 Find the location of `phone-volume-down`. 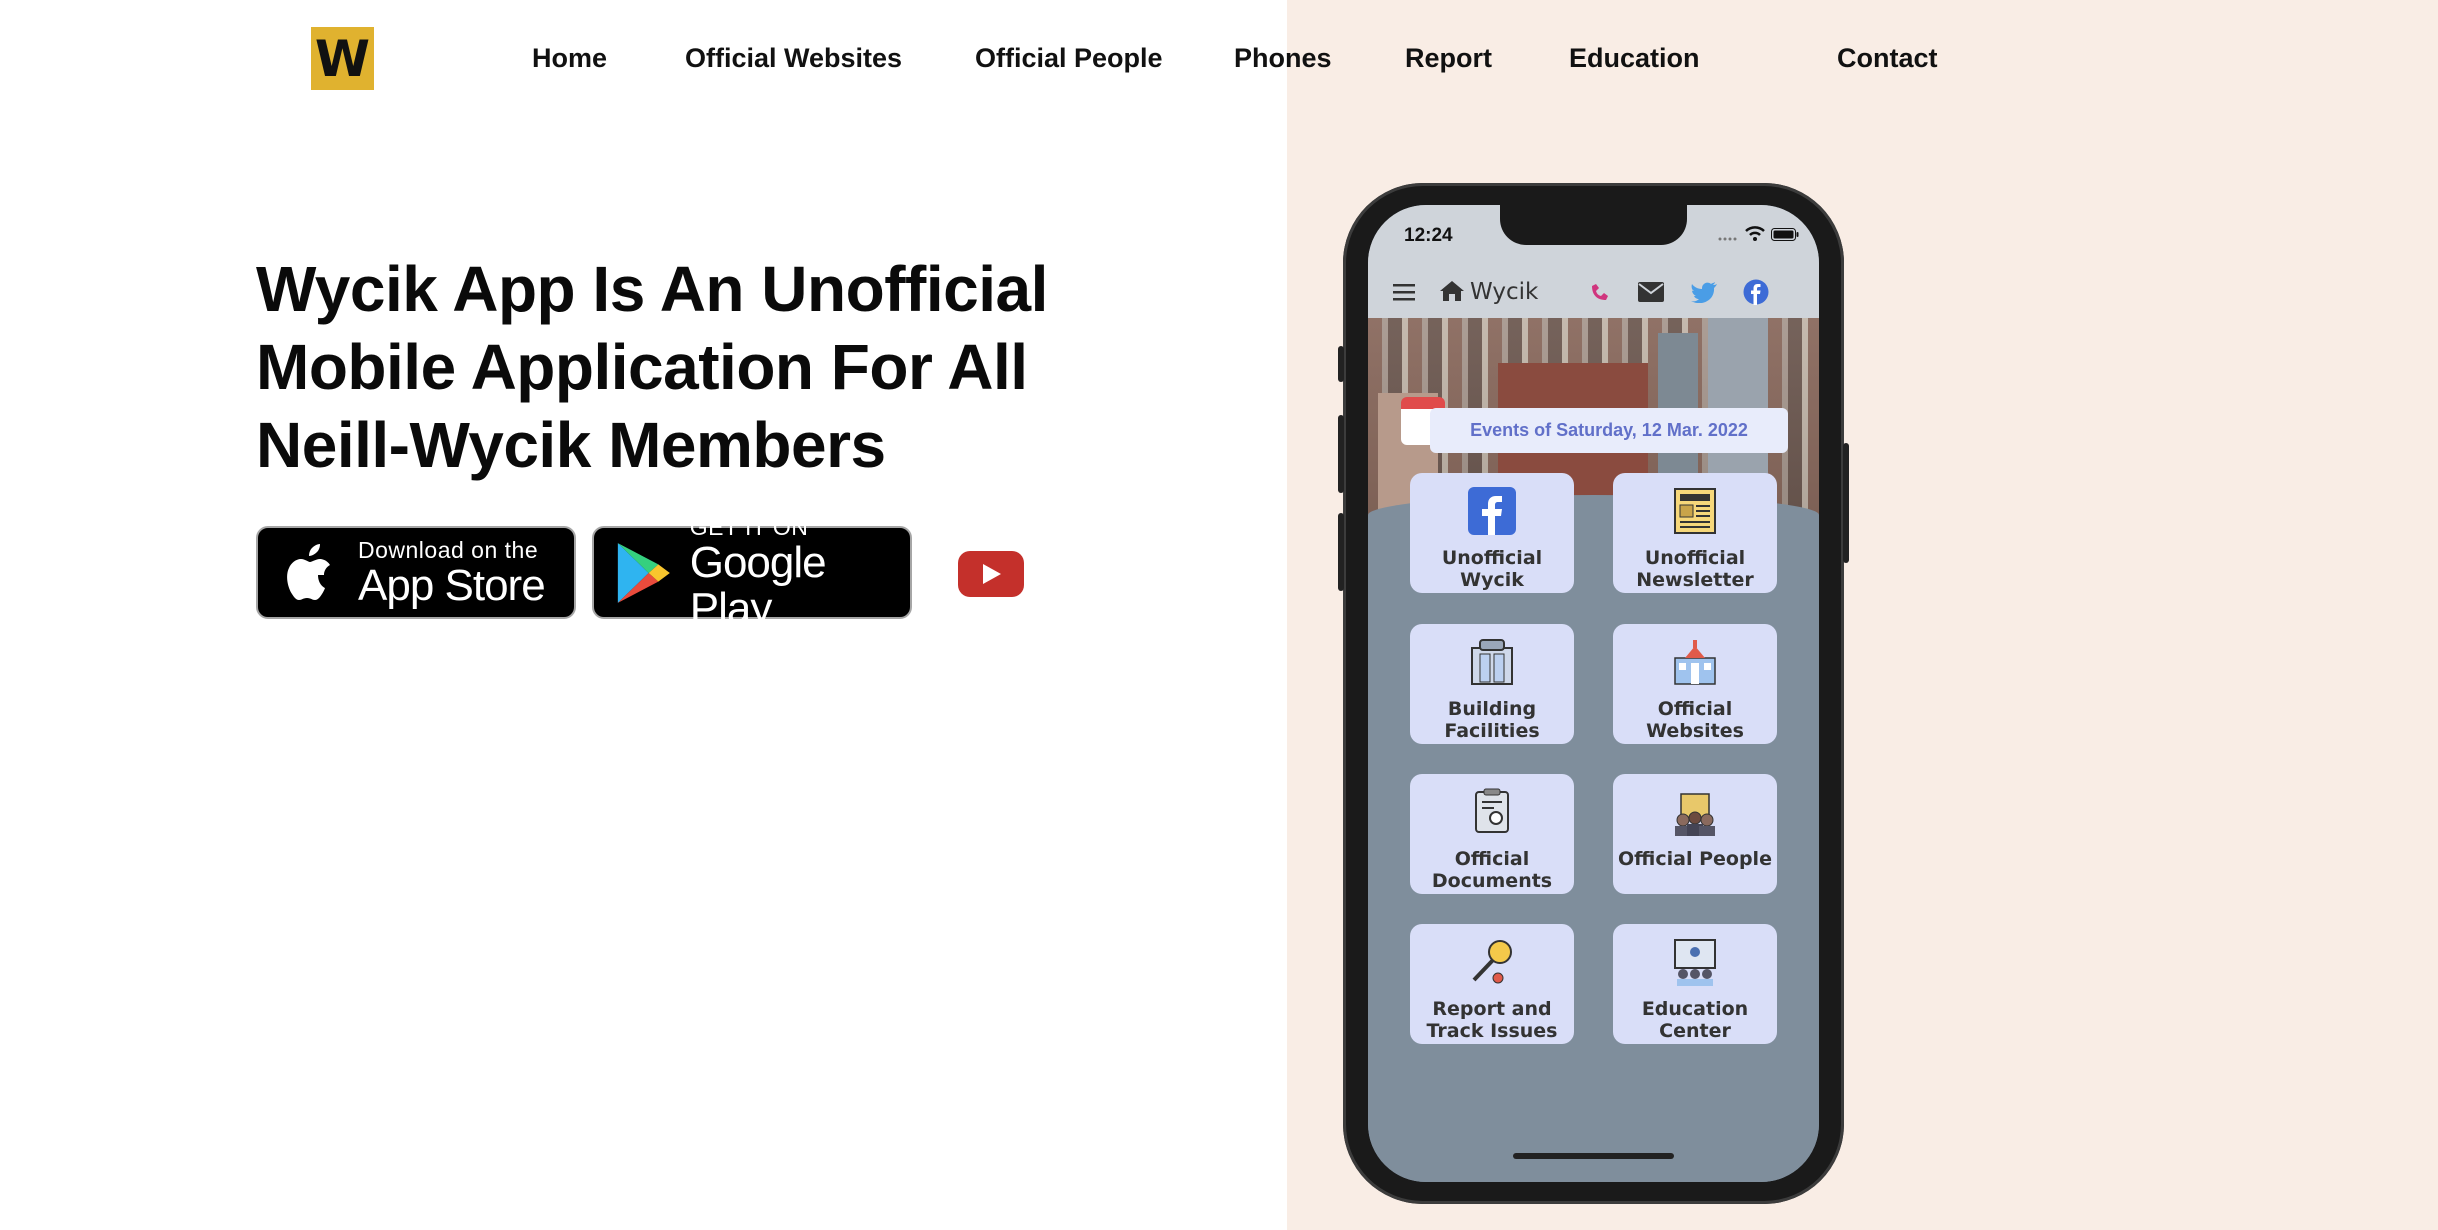

phone-volume-down is located at coordinates (1341, 552).